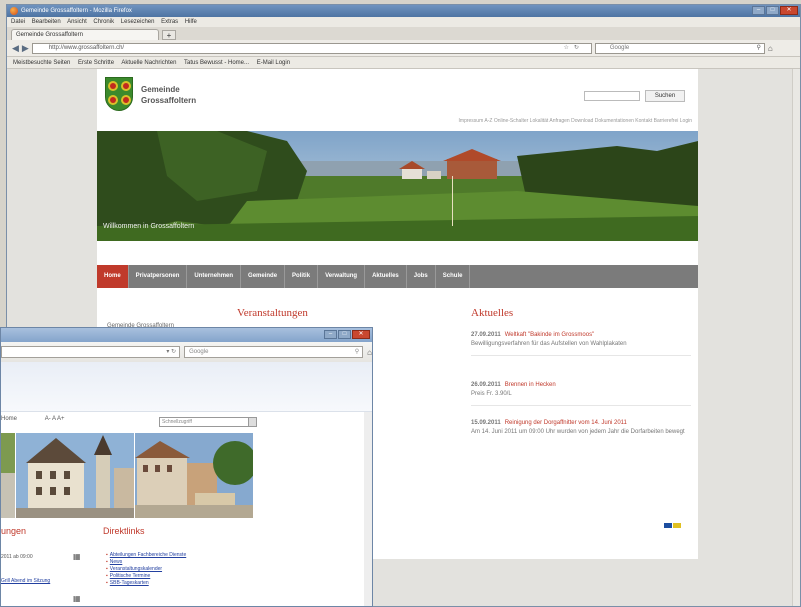 This screenshot has height=607, width=801. Describe the element at coordinates (486, 423) in the screenshot. I see `news-date: 15.09.2011` at that location.